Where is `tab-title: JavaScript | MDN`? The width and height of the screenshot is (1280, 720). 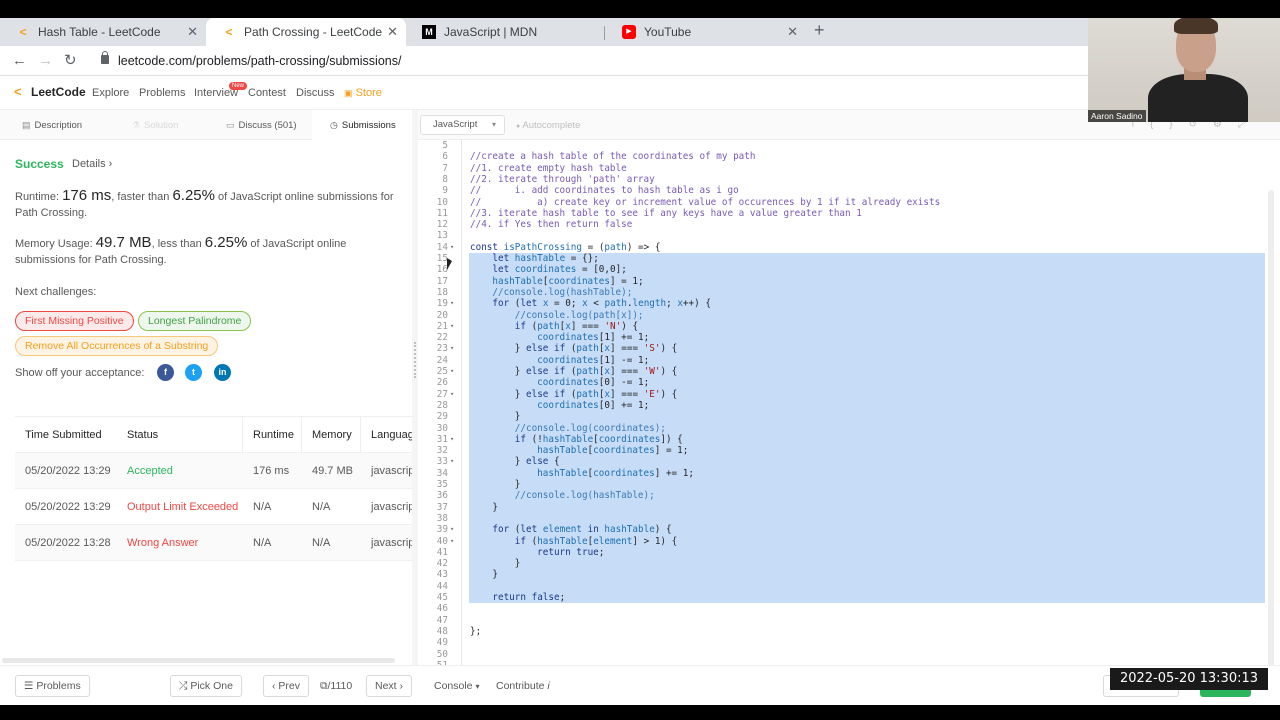 tab-title: JavaScript | MDN is located at coordinates (491, 32).